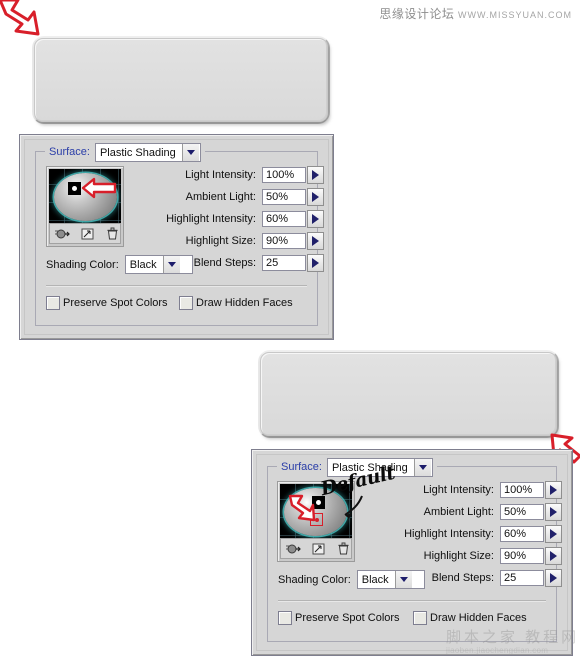 This screenshot has width=580, height=660. I want to click on shading-color-row-2: Shading Color: Black, so click(351, 579).